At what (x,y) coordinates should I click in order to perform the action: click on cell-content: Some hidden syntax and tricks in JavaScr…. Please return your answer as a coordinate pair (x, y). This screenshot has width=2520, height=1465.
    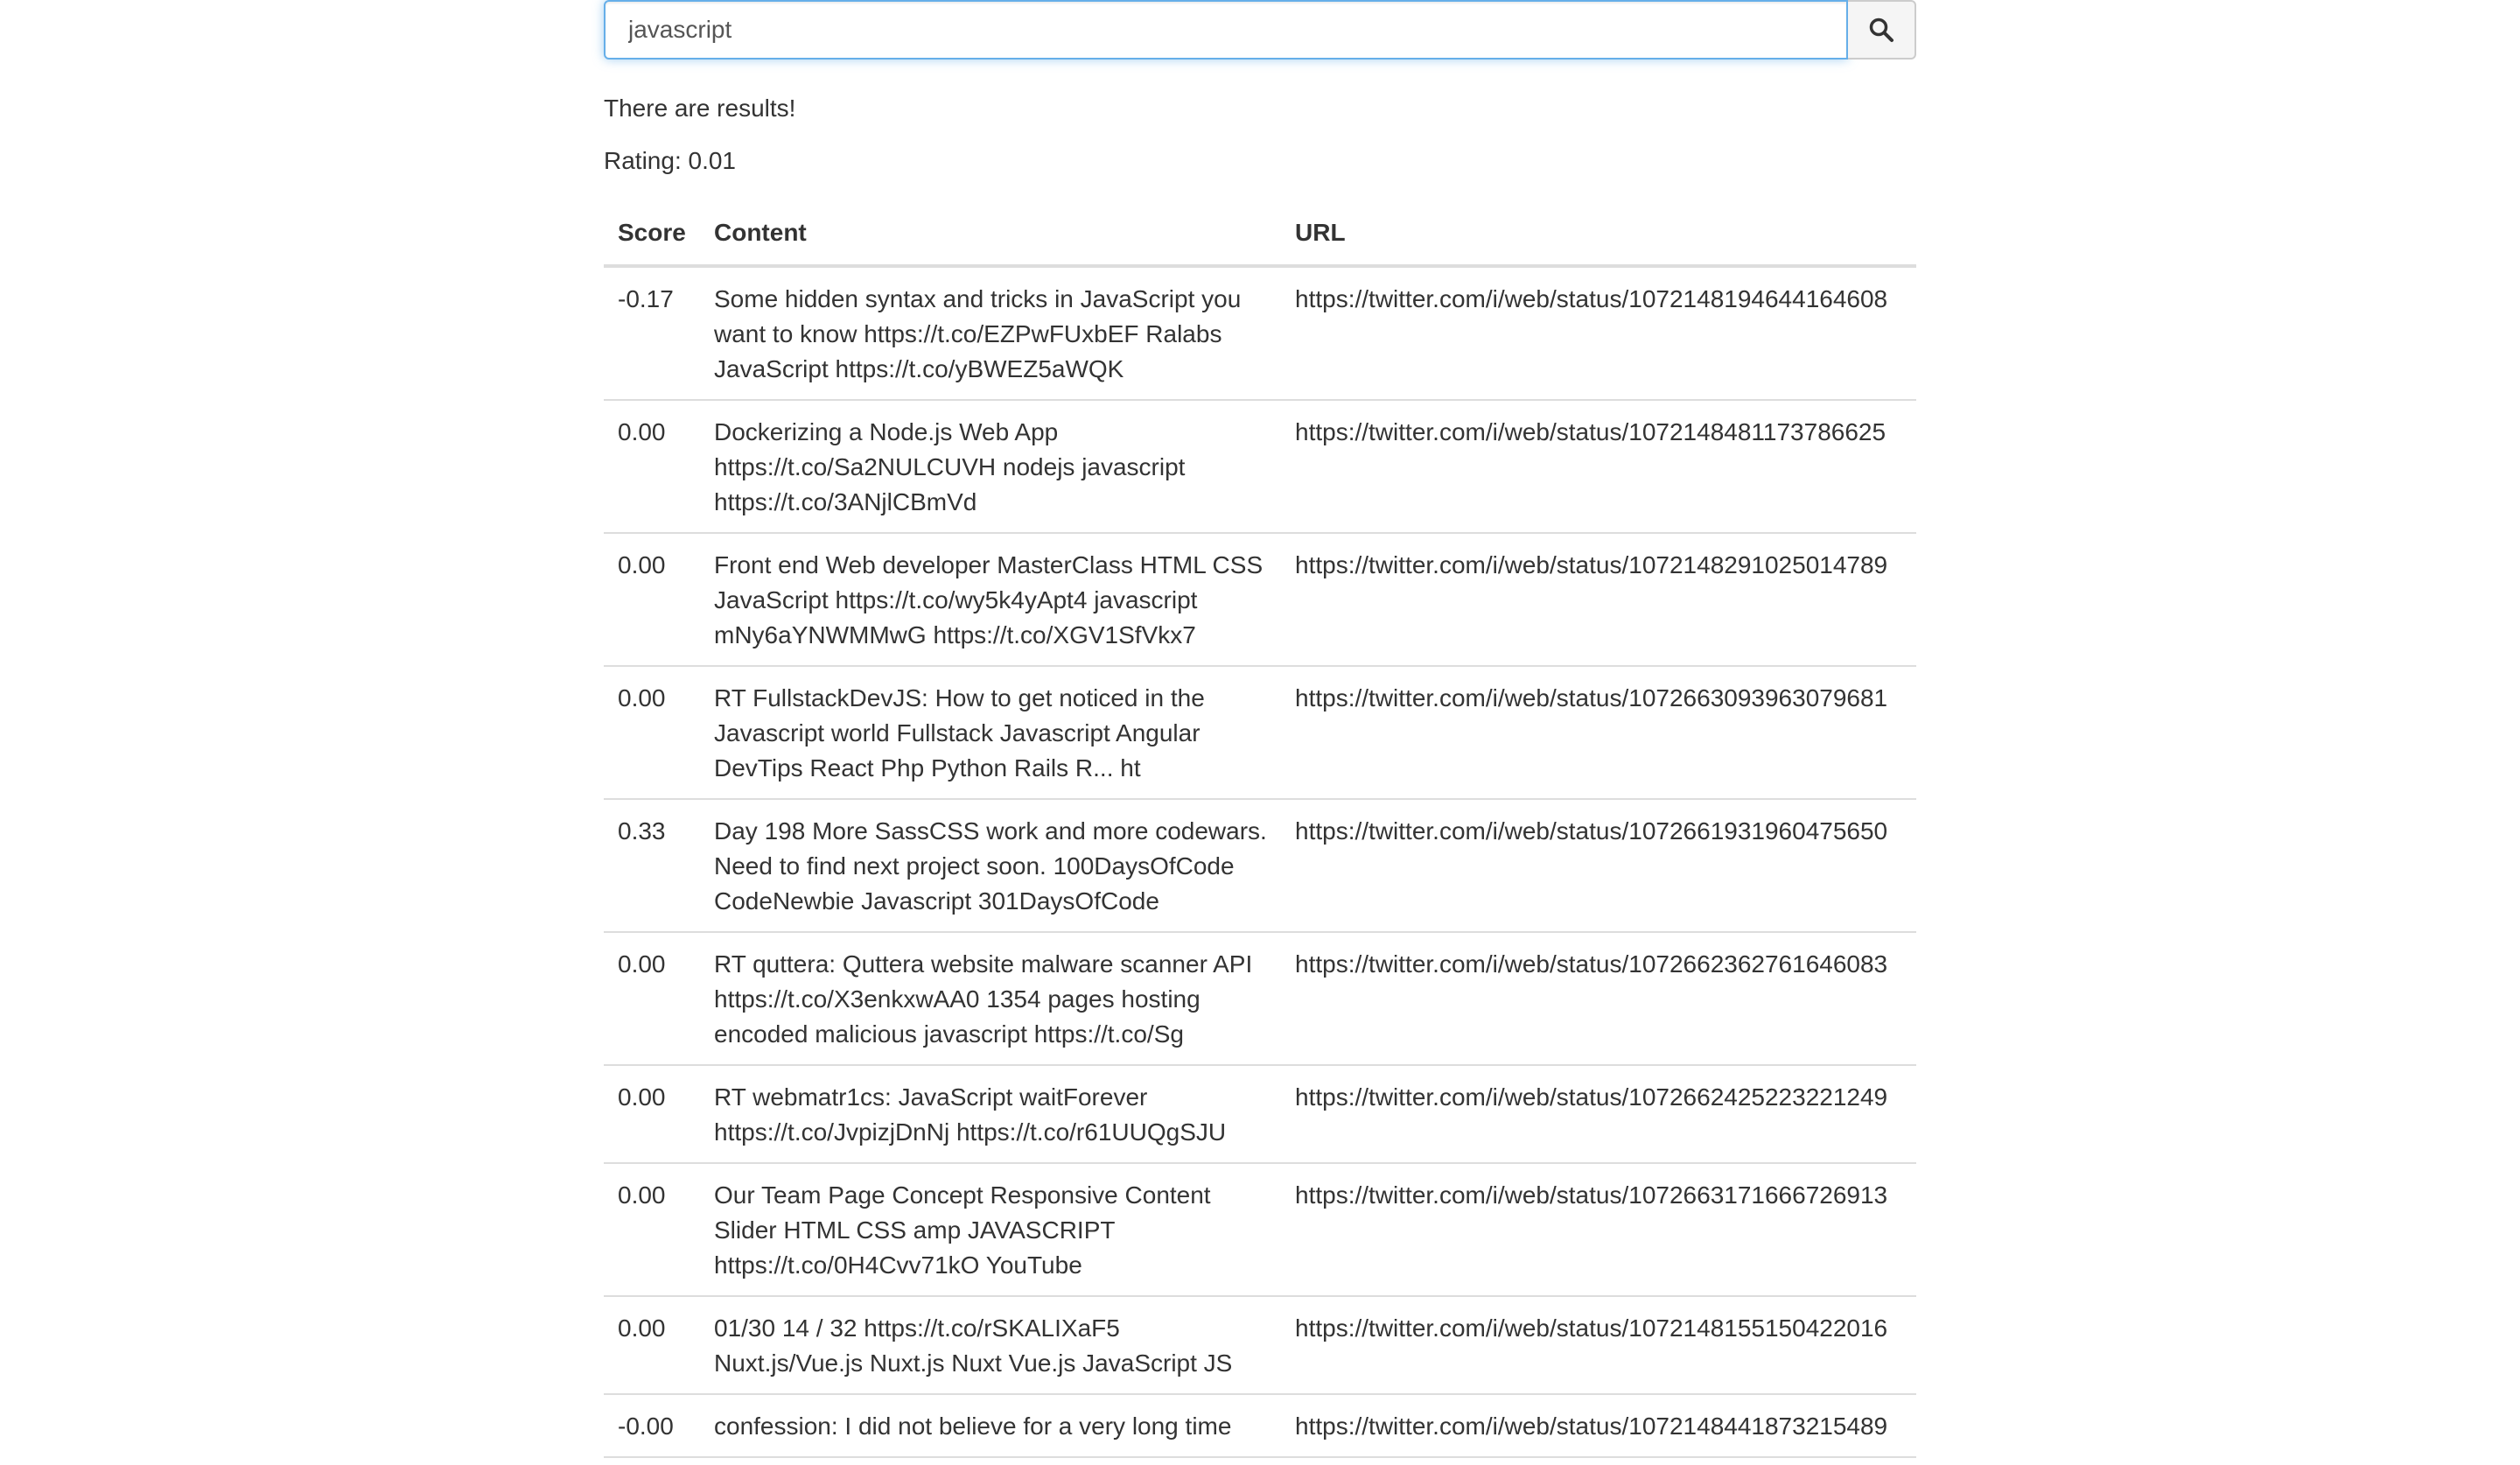
    Looking at the image, I should click on (990, 333).